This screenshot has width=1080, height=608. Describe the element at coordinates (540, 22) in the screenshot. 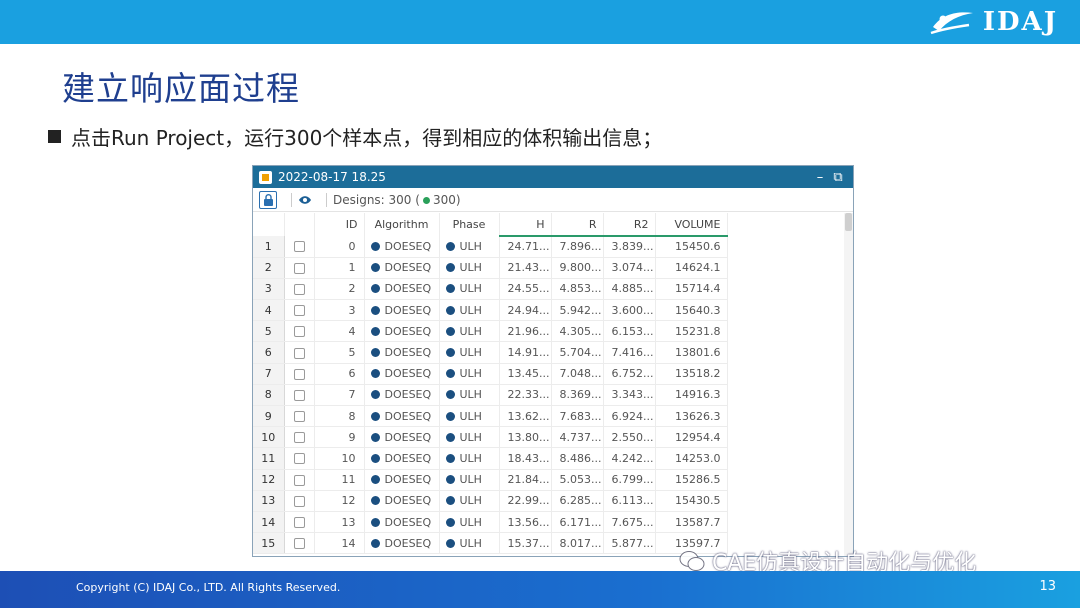

I see `top-banner: IDAJ` at that location.